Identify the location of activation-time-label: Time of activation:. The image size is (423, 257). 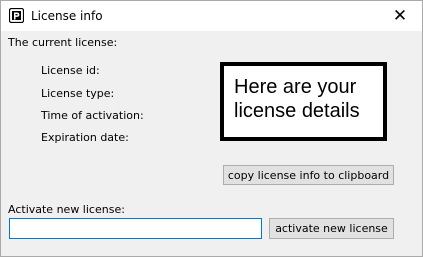
(92, 115).